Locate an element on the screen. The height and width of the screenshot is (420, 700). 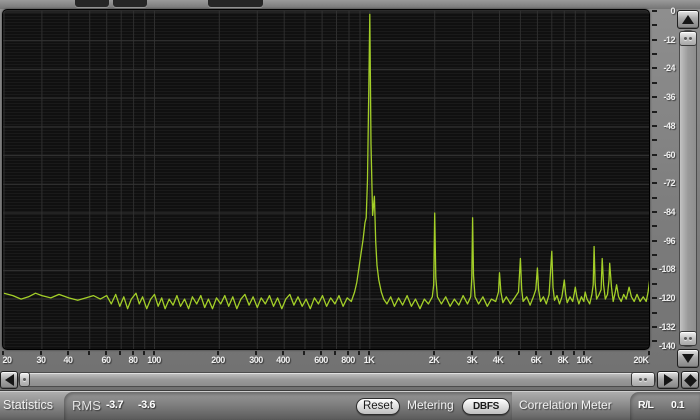
left-arrow-icon is located at coordinates (9, 380).